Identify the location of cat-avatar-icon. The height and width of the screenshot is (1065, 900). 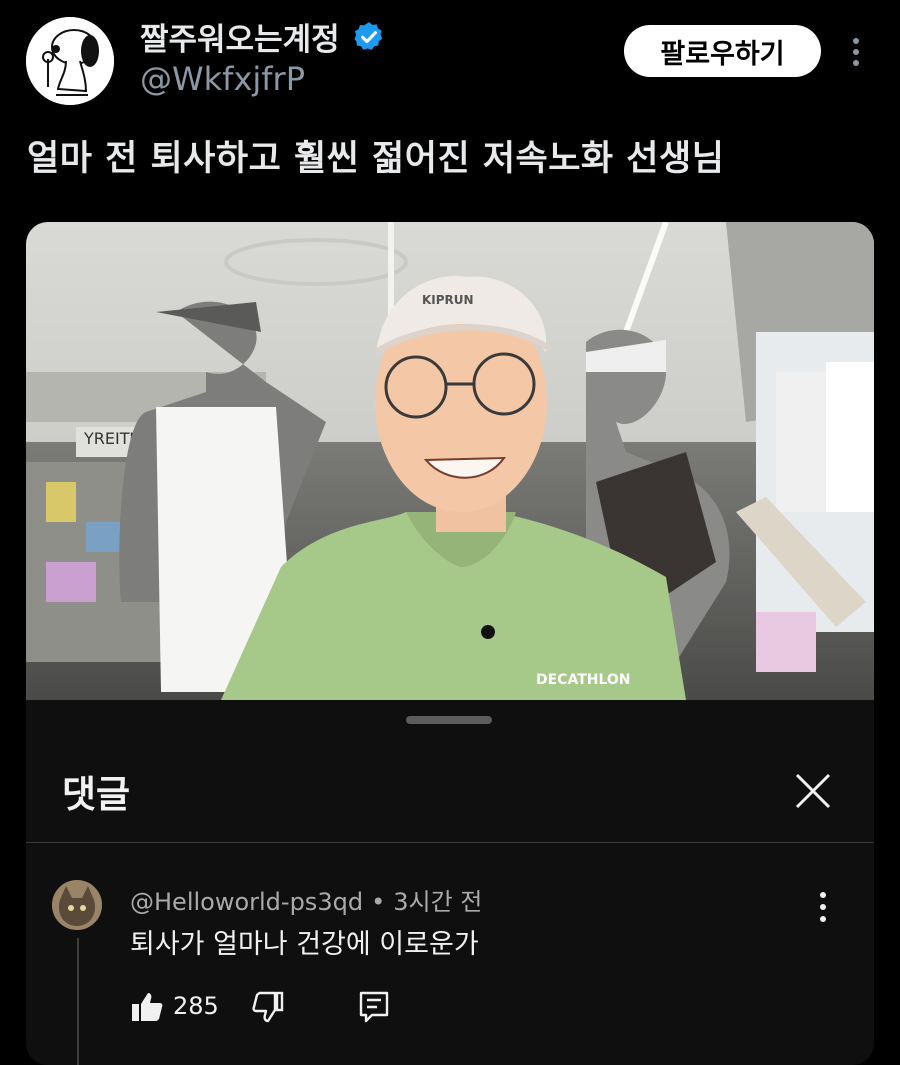
(77, 905).